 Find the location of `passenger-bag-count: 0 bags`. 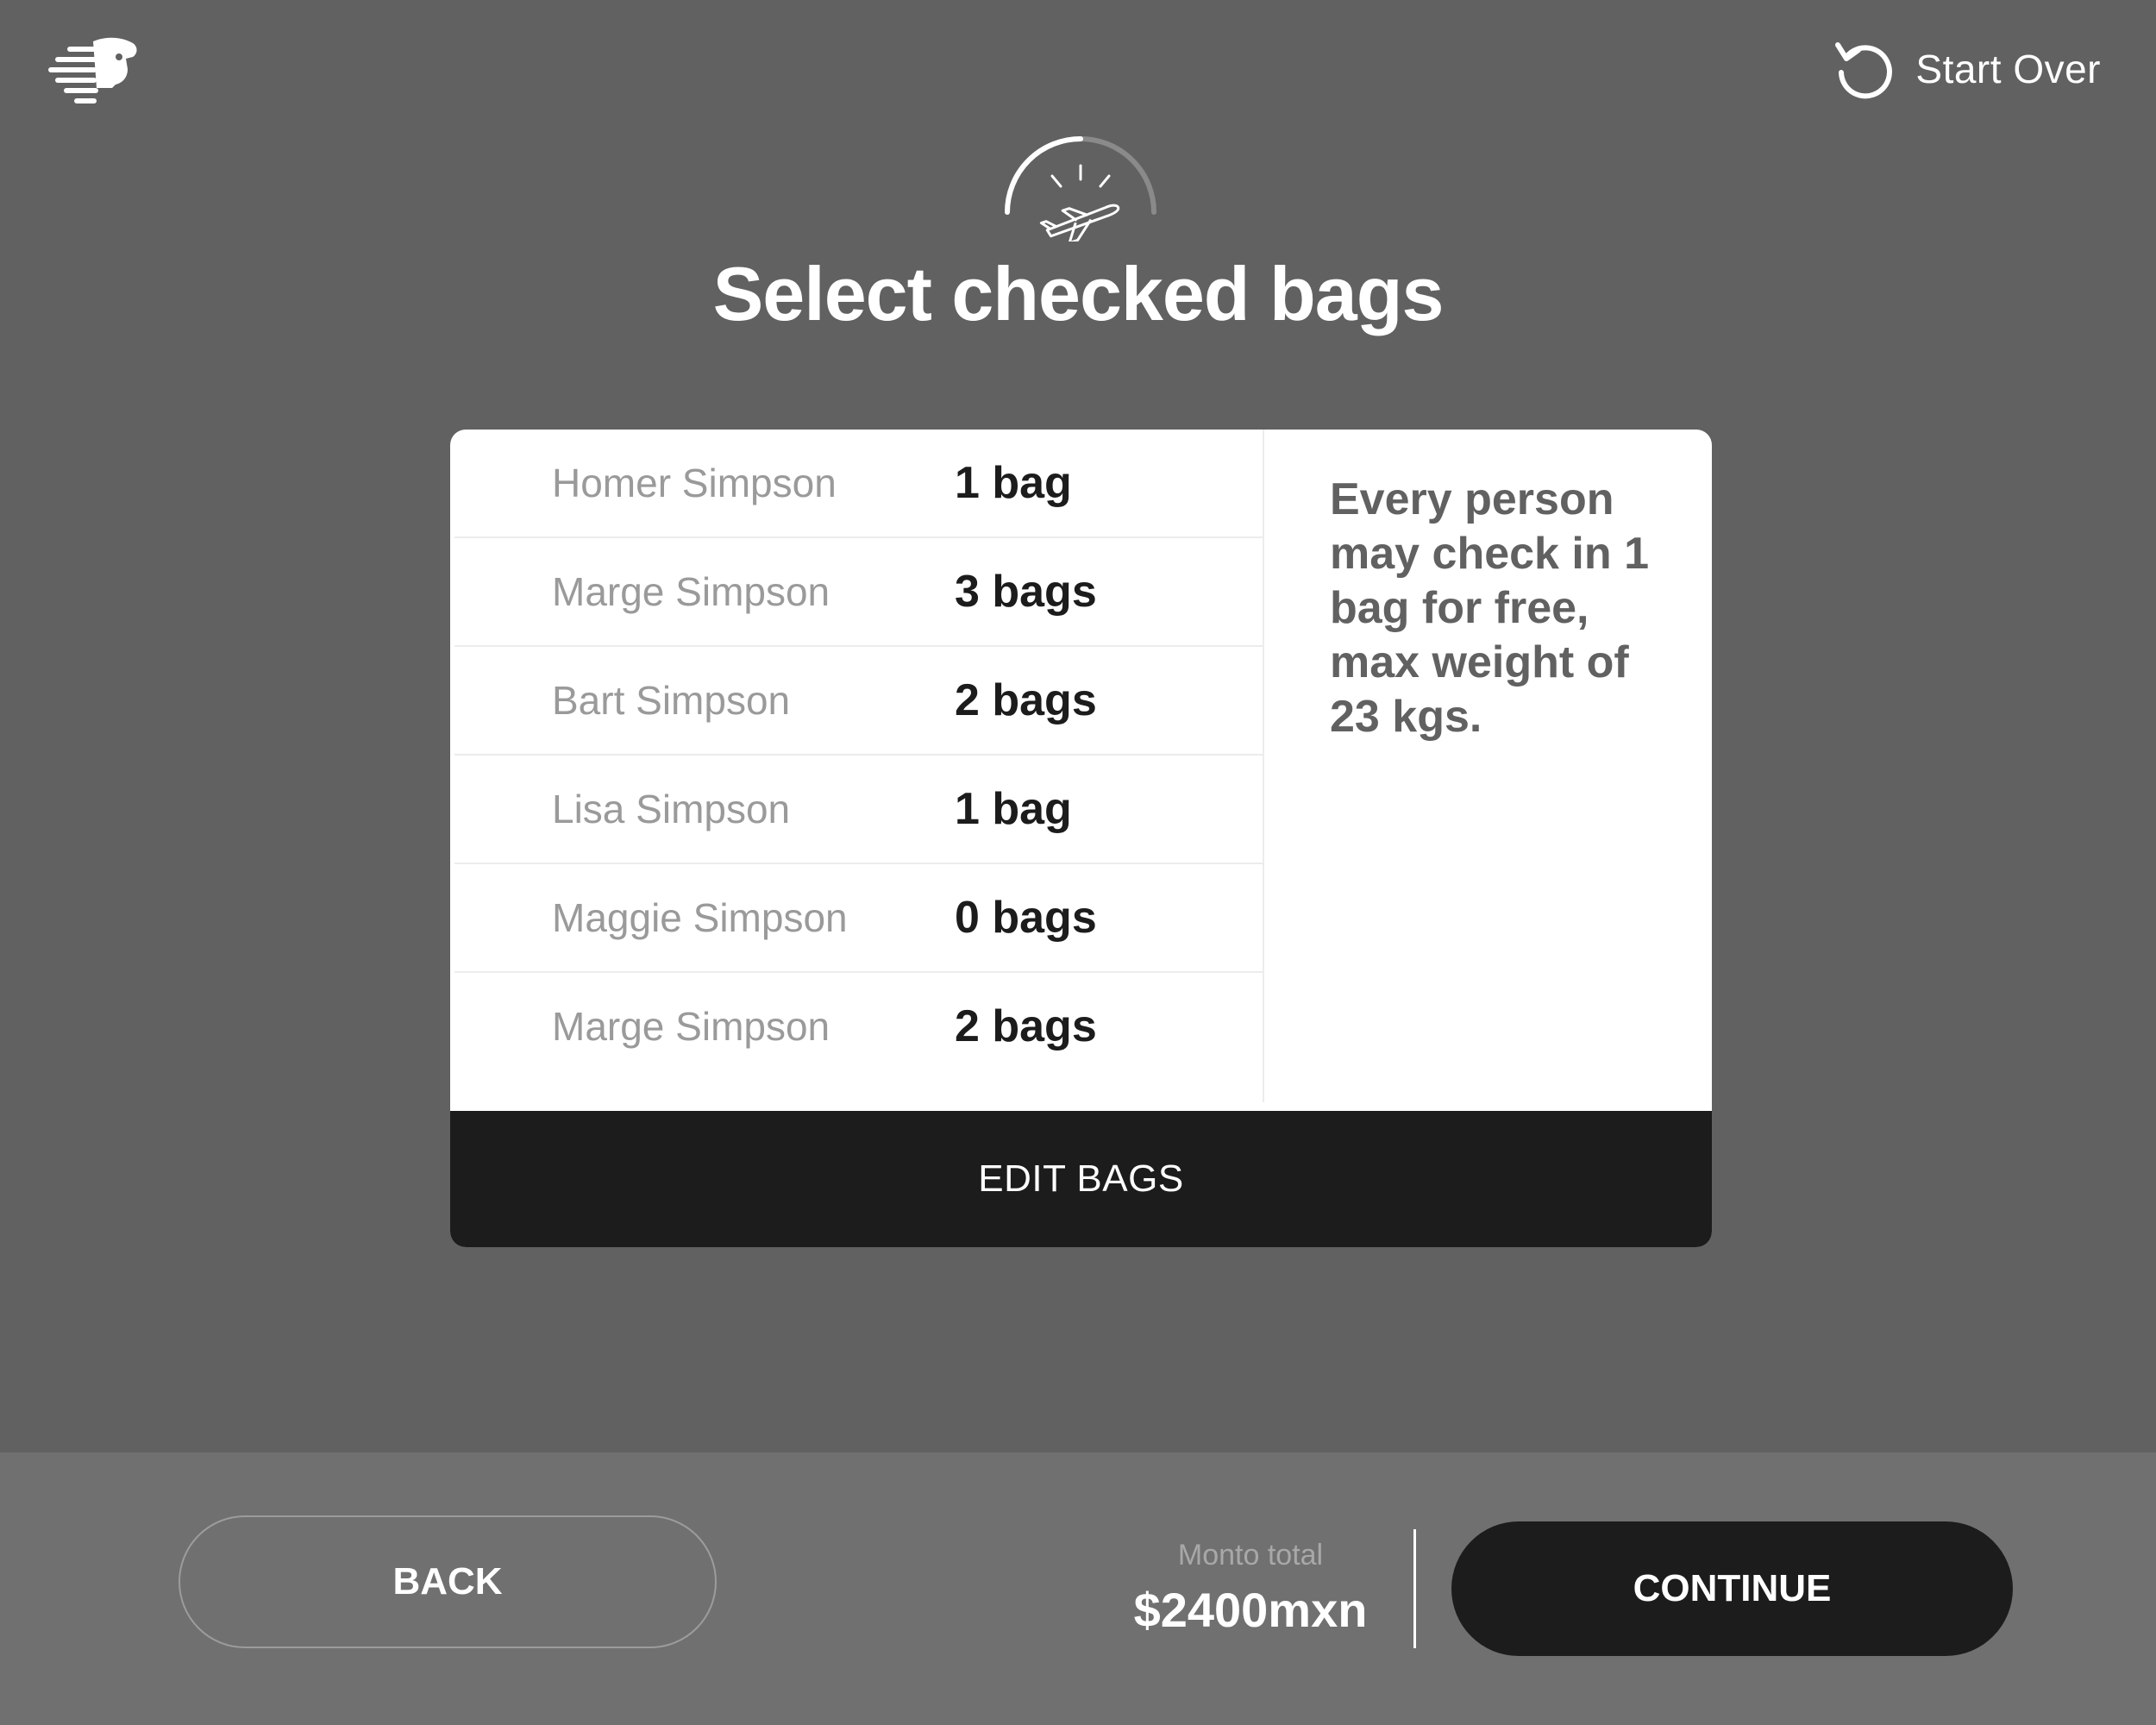

passenger-bag-count: 0 bags is located at coordinates (1026, 918).